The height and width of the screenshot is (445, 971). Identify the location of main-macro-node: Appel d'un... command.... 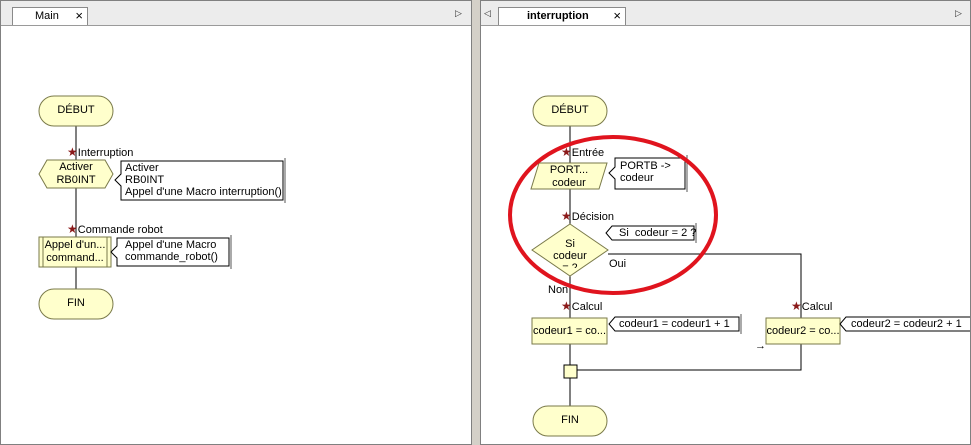
(75, 252).